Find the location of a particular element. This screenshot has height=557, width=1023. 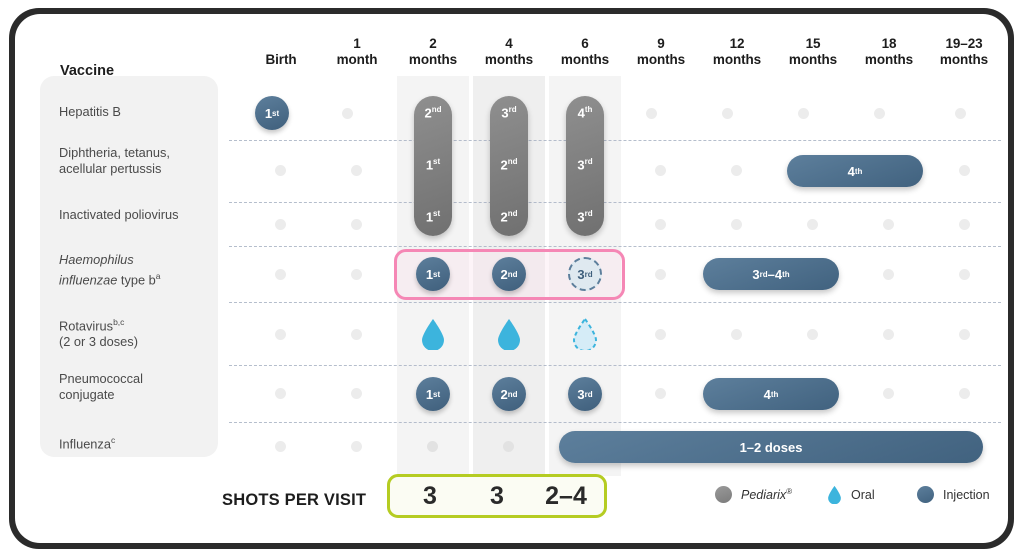

row-label-pcv-line2: conjugate is located at coordinates (87, 394).